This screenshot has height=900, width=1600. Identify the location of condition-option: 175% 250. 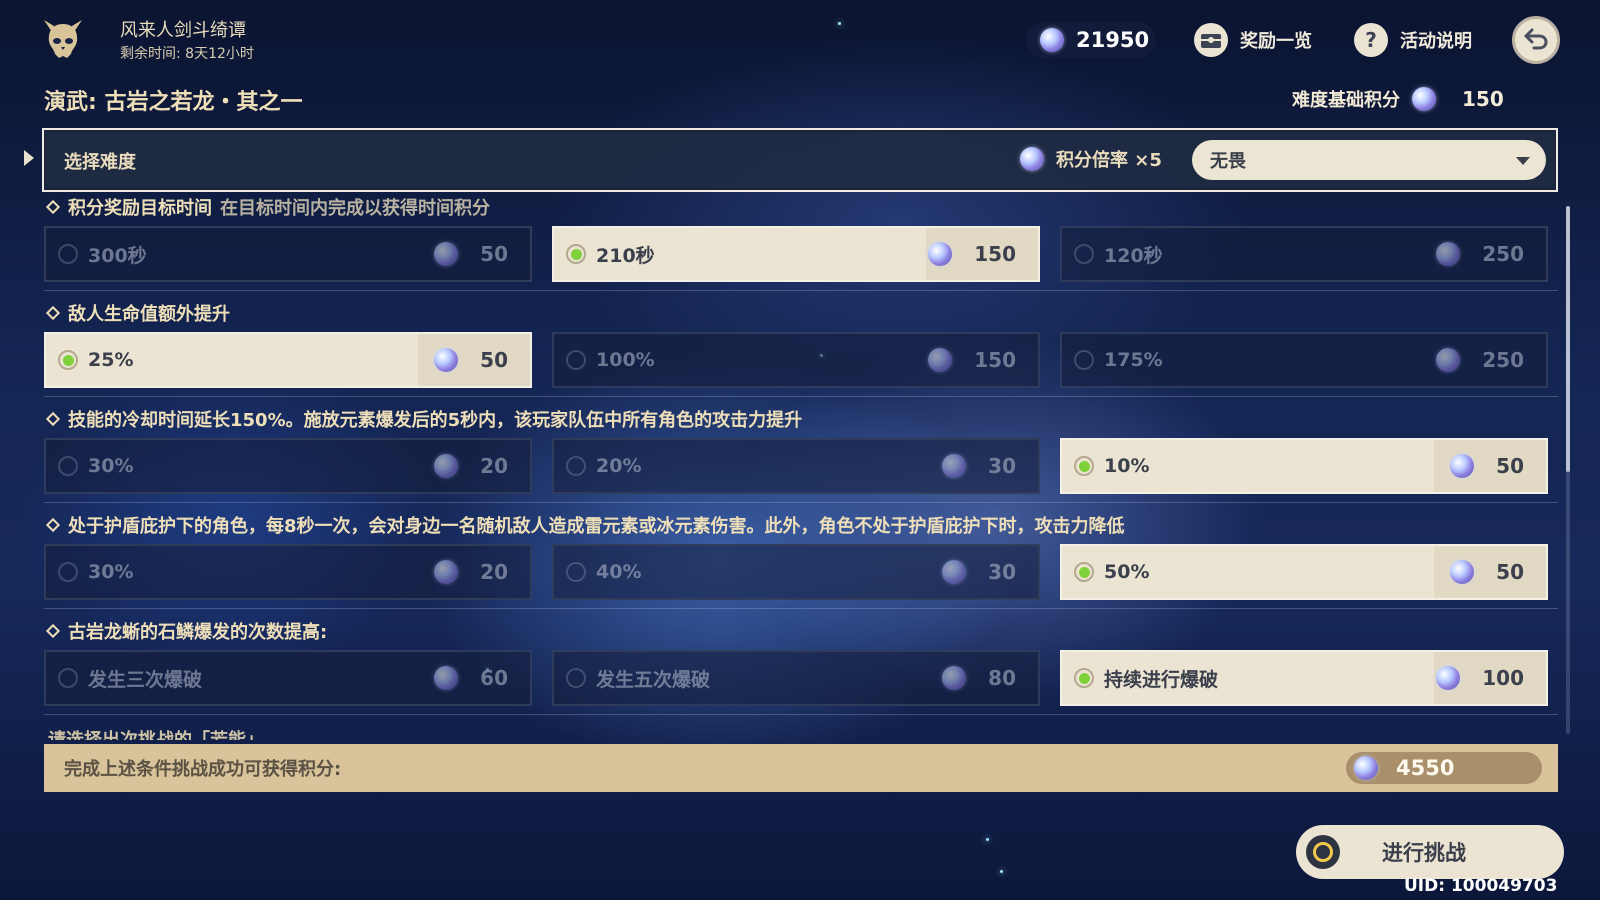
(1304, 360).